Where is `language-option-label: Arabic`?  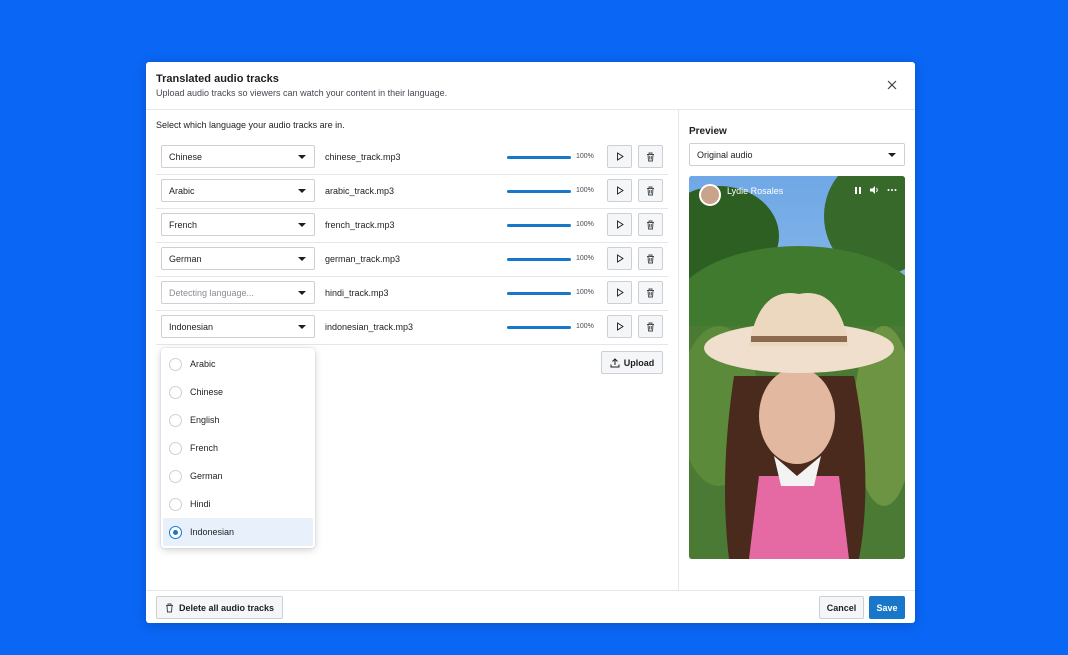
language-option-label: Arabic is located at coordinates (203, 364).